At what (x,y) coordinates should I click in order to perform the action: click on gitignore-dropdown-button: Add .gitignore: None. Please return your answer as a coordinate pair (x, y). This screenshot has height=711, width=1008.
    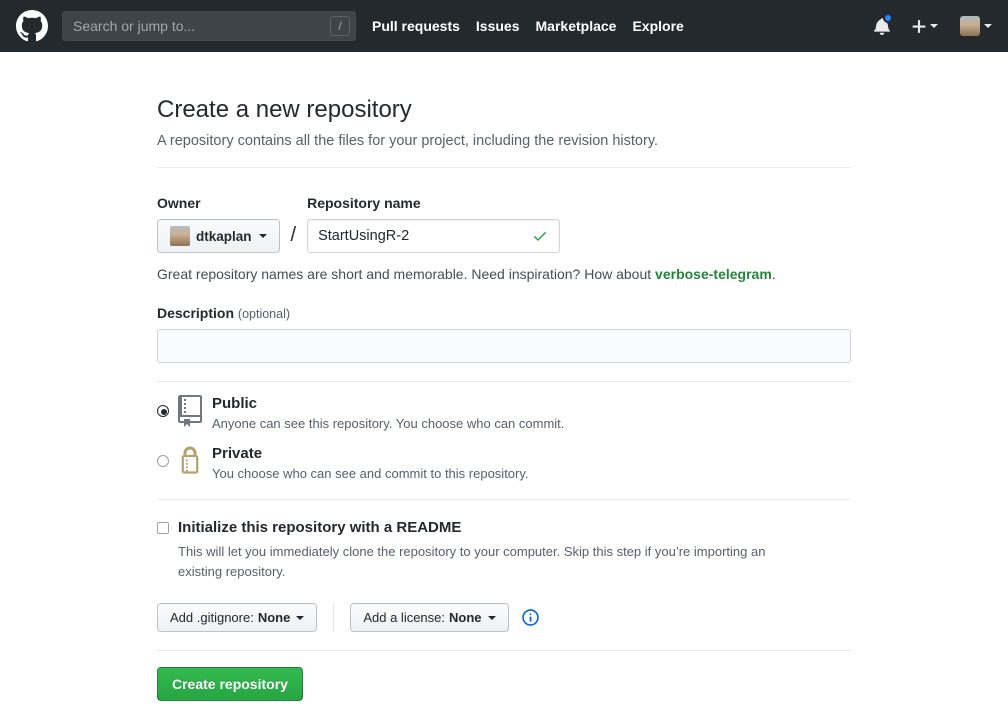
    Looking at the image, I should click on (237, 618).